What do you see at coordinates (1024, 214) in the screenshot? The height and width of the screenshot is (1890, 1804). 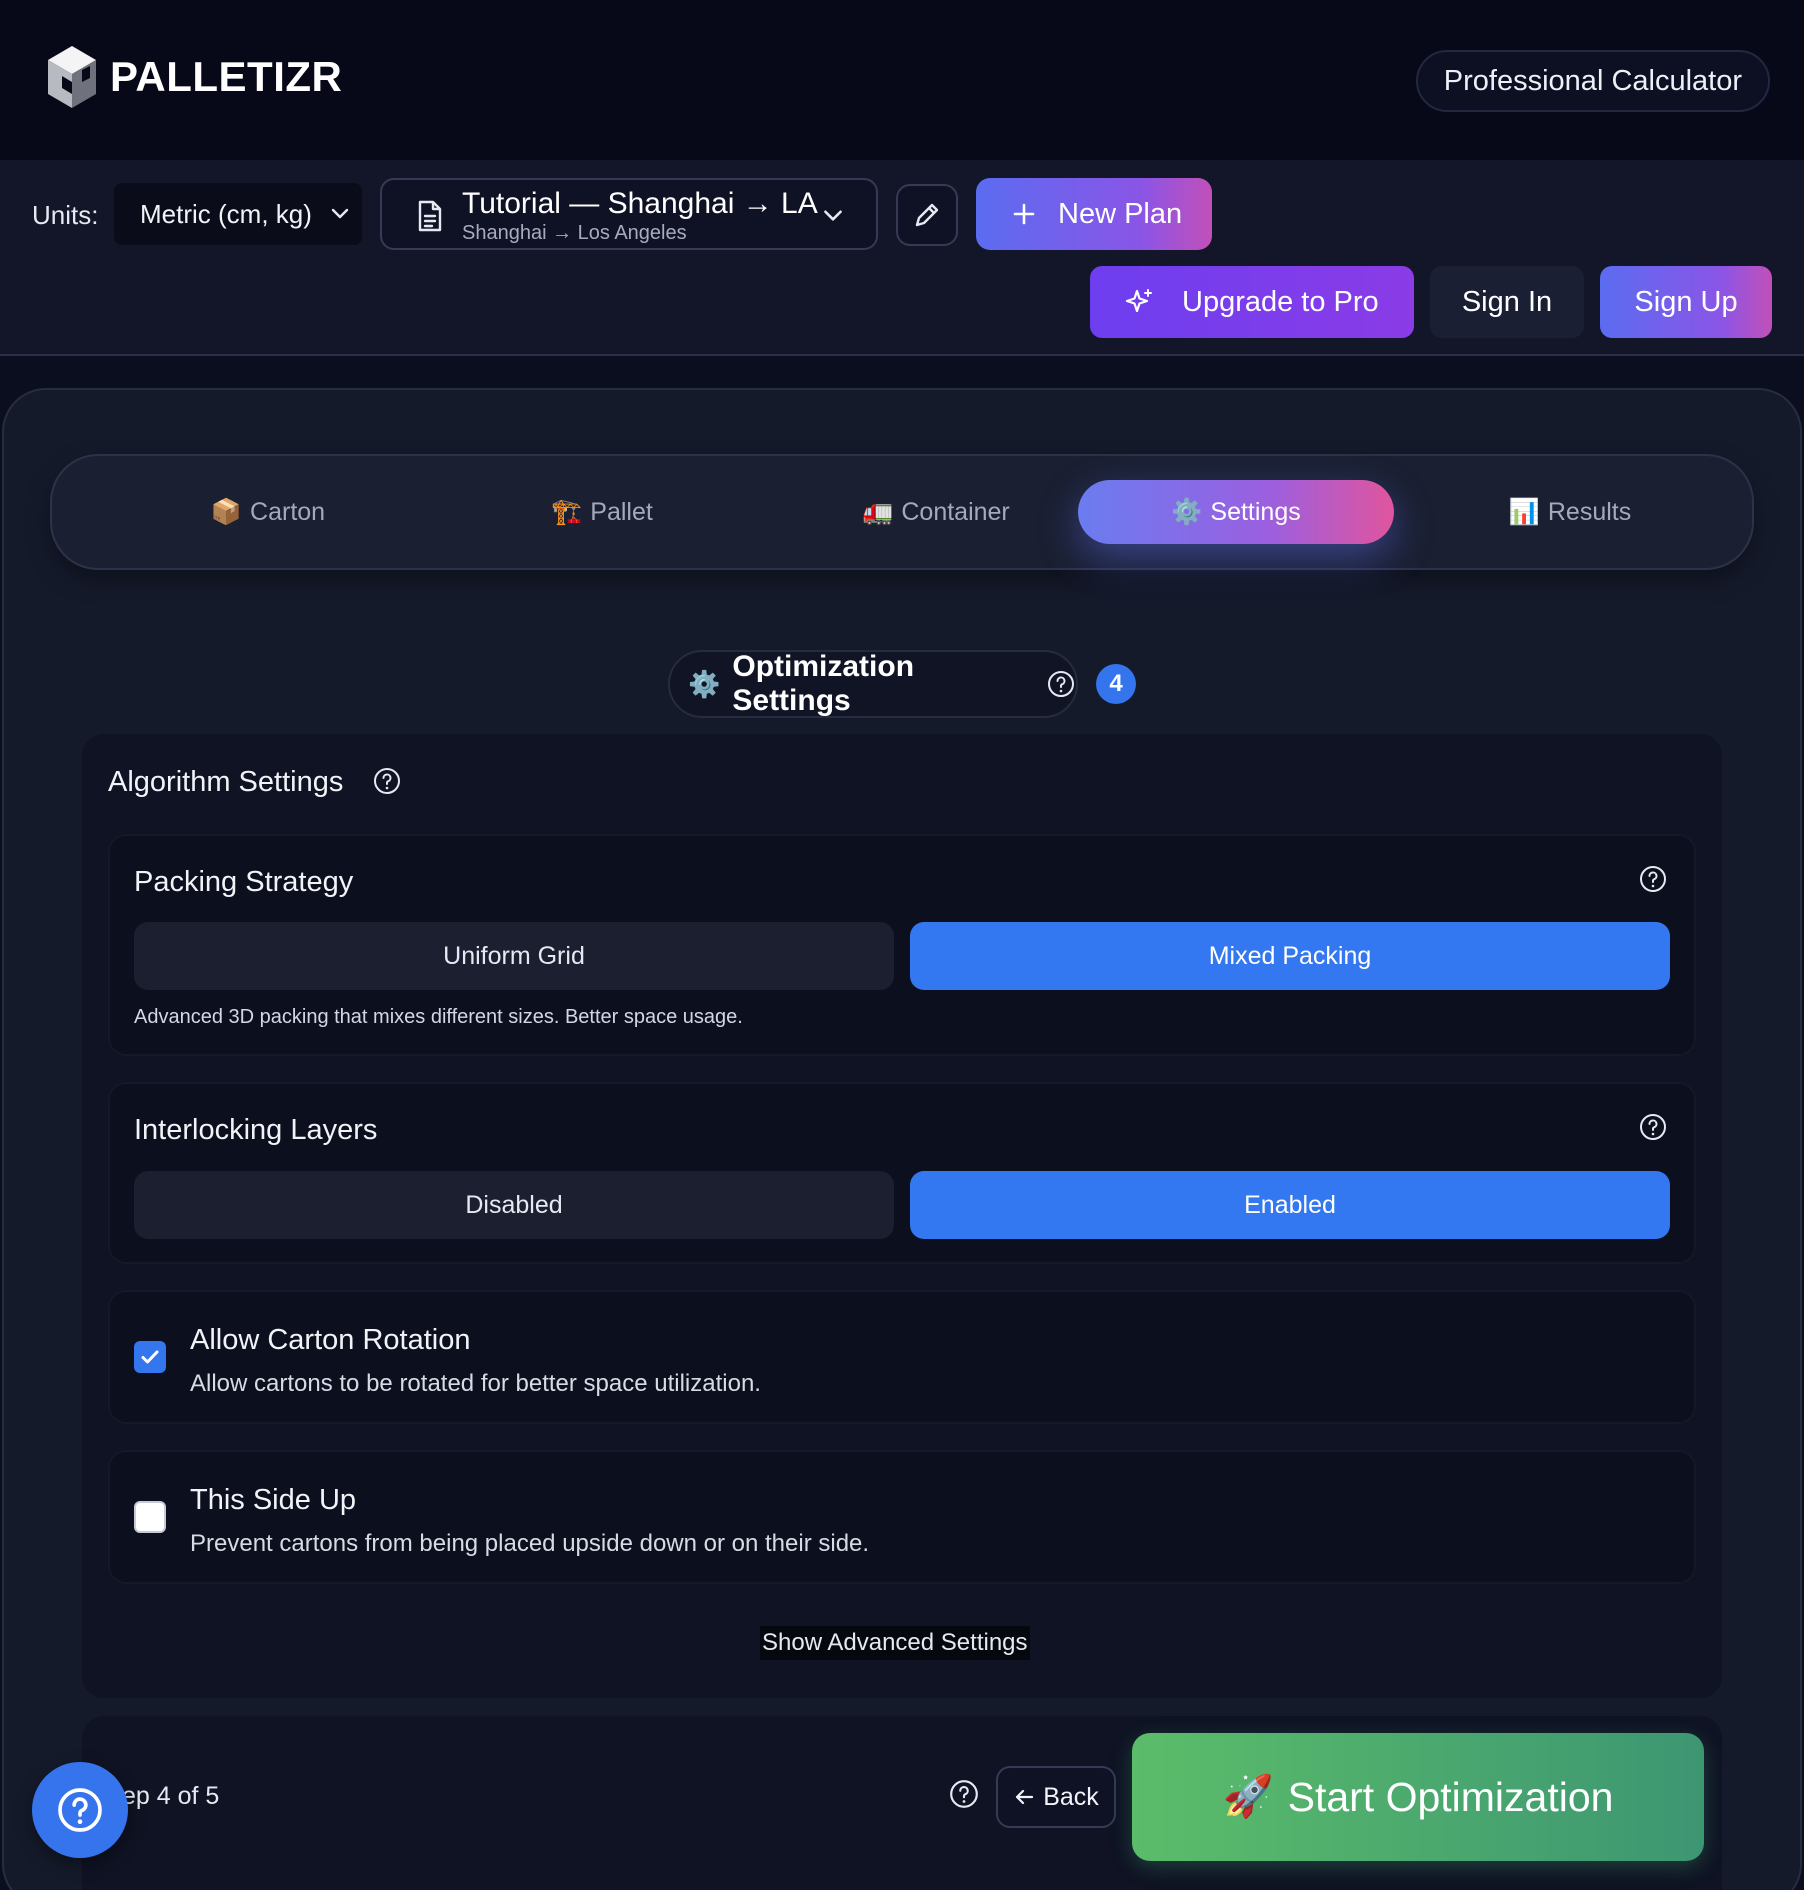 I see `plus-icon` at bounding box center [1024, 214].